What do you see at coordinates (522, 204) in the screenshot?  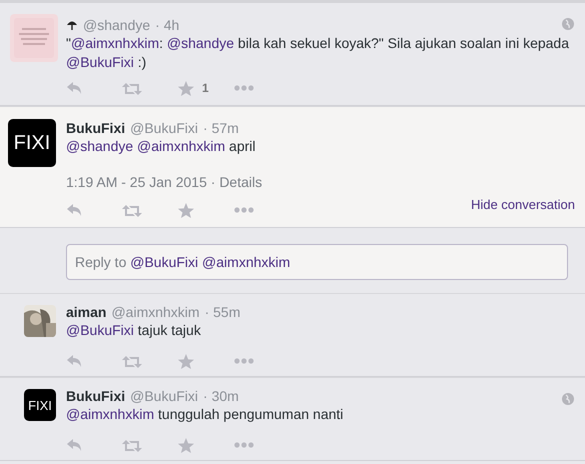 I see `hide-conversation-link: Hide conversation` at bounding box center [522, 204].